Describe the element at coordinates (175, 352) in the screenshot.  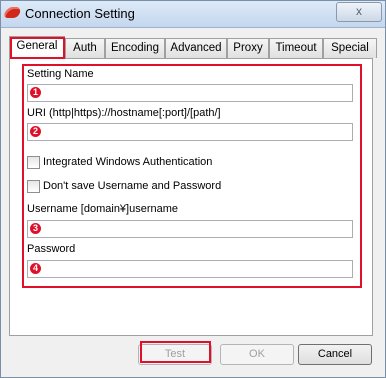
I see `test-button-highlight-box` at that location.